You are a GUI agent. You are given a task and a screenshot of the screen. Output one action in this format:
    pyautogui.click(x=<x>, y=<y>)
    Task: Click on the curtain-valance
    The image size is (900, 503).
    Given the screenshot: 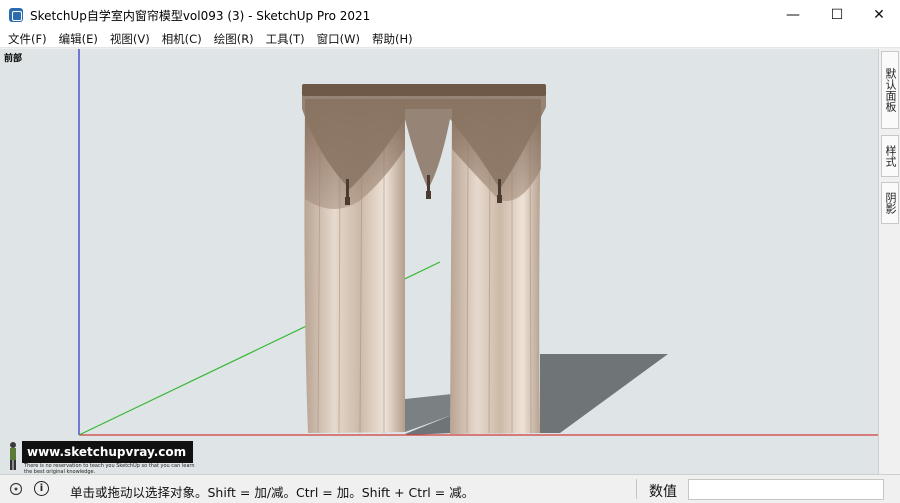 What is the action you would take?
    pyautogui.click(x=424, y=137)
    